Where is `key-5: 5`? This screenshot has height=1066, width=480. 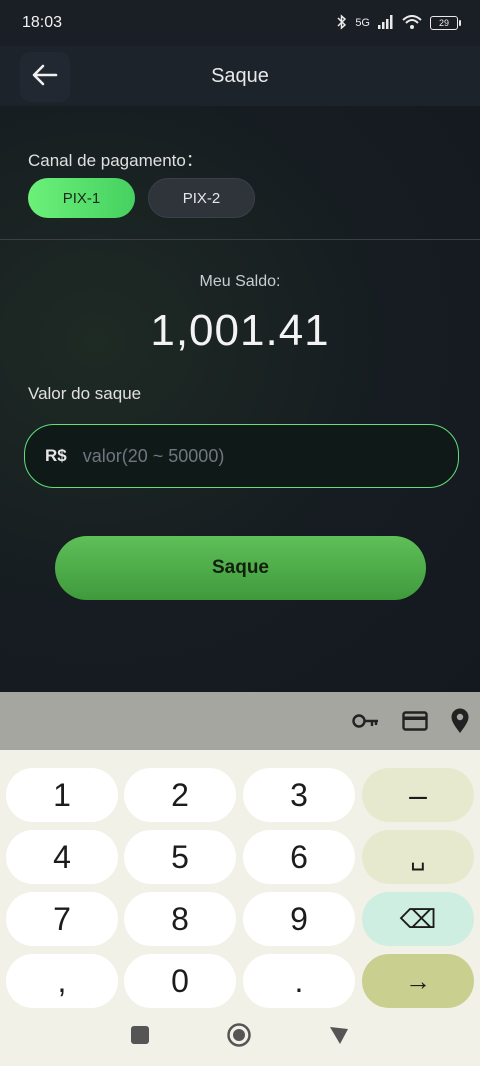
key-5: 5 is located at coordinates (180, 857).